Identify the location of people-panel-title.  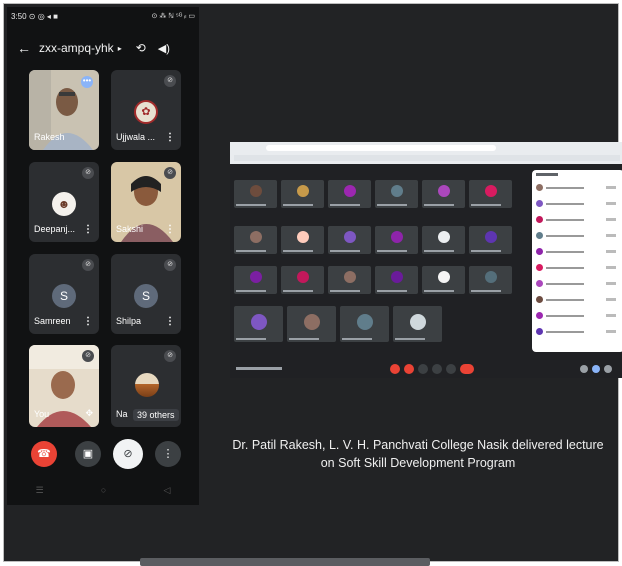
(547, 174).